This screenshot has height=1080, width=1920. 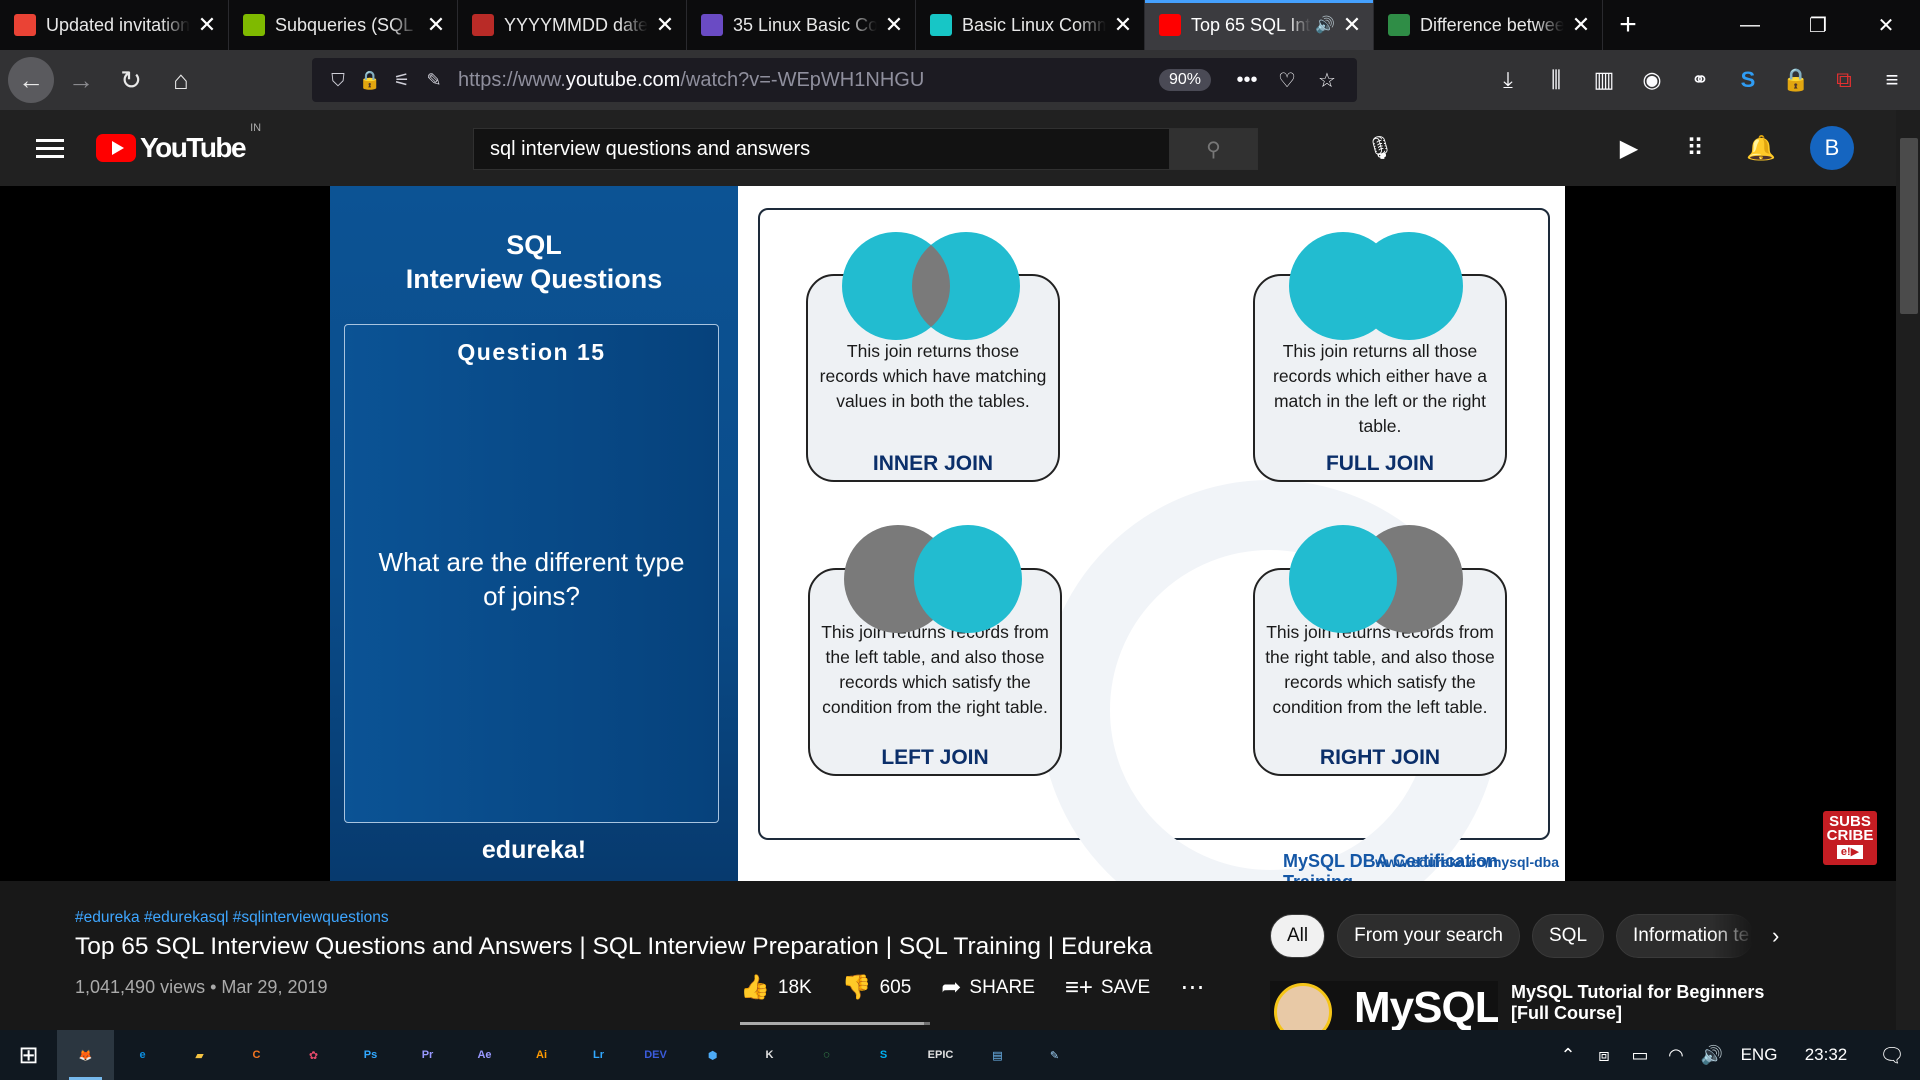 What do you see at coordinates (1384, 1005) in the screenshot?
I see `recommended-video-thumbnail: MySQL` at bounding box center [1384, 1005].